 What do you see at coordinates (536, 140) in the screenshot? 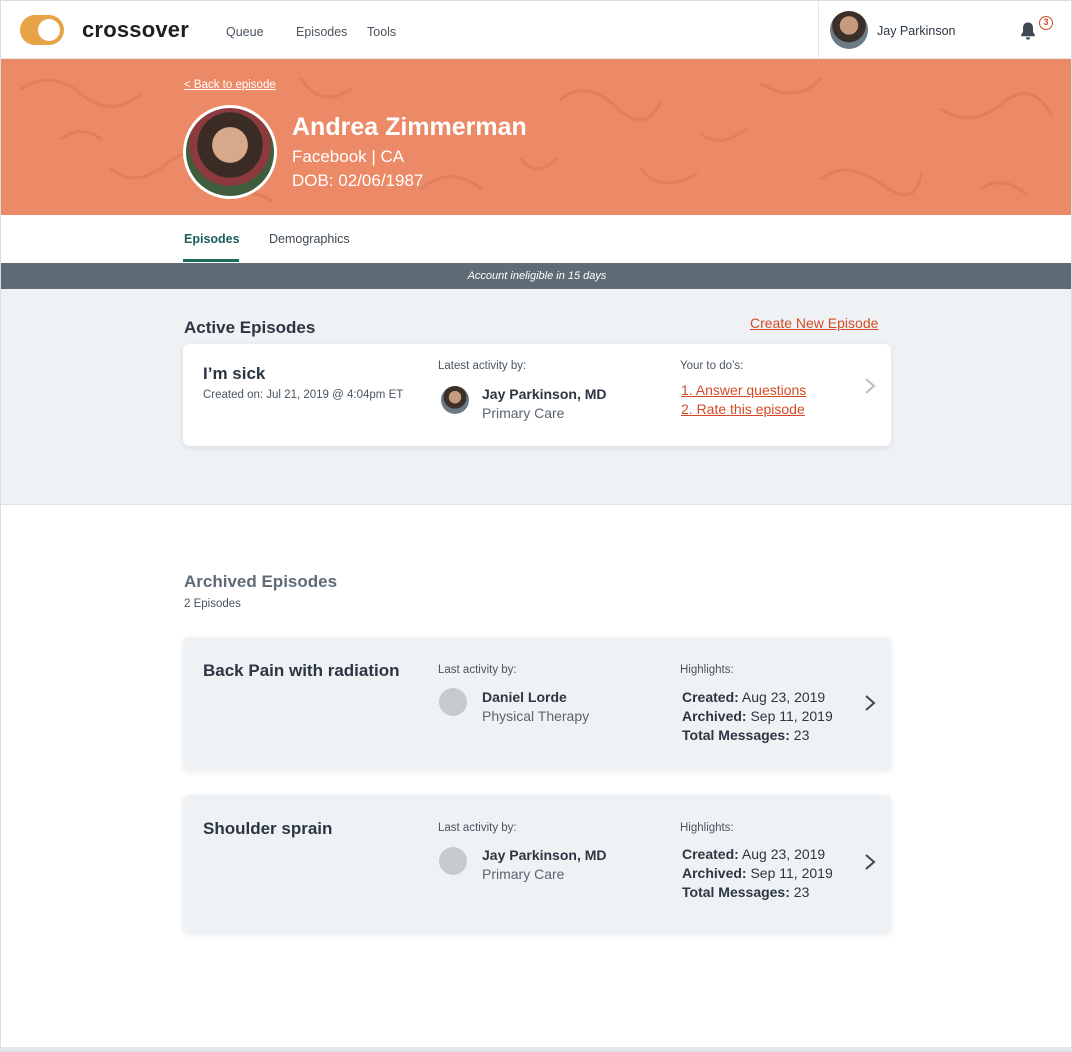
I see `hero-pattern` at bounding box center [536, 140].